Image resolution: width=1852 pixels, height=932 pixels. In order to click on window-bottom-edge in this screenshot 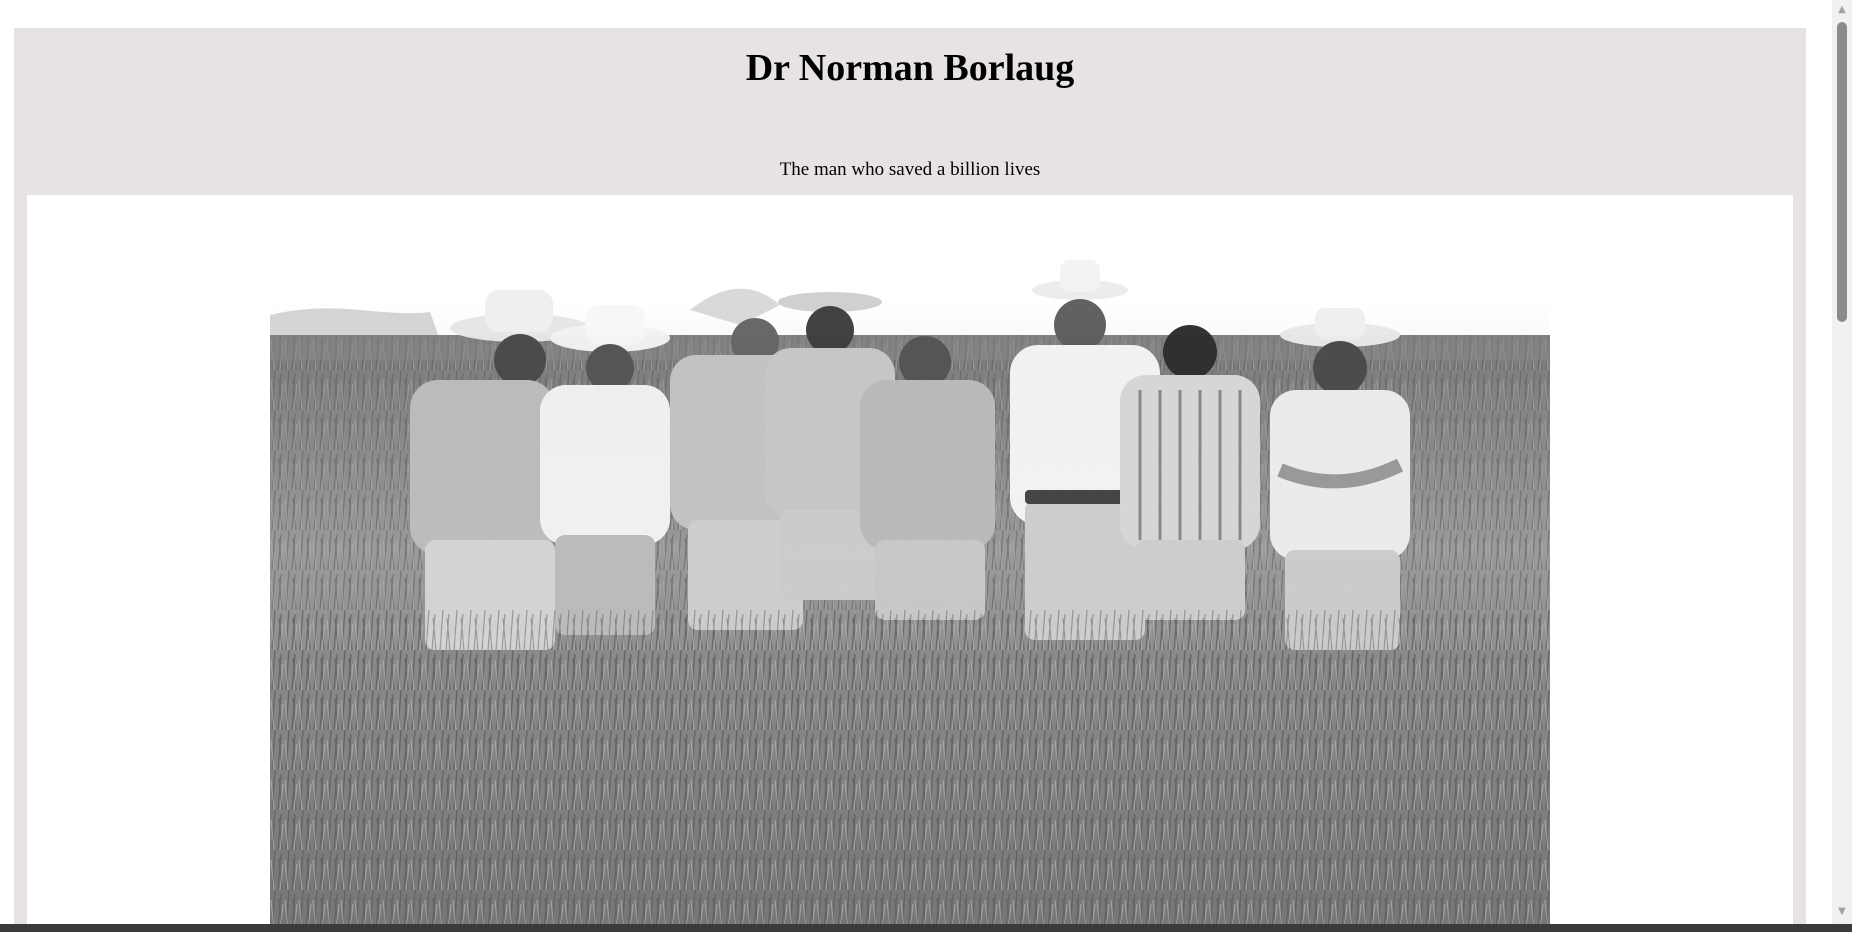, I will do `click(926, 928)`.